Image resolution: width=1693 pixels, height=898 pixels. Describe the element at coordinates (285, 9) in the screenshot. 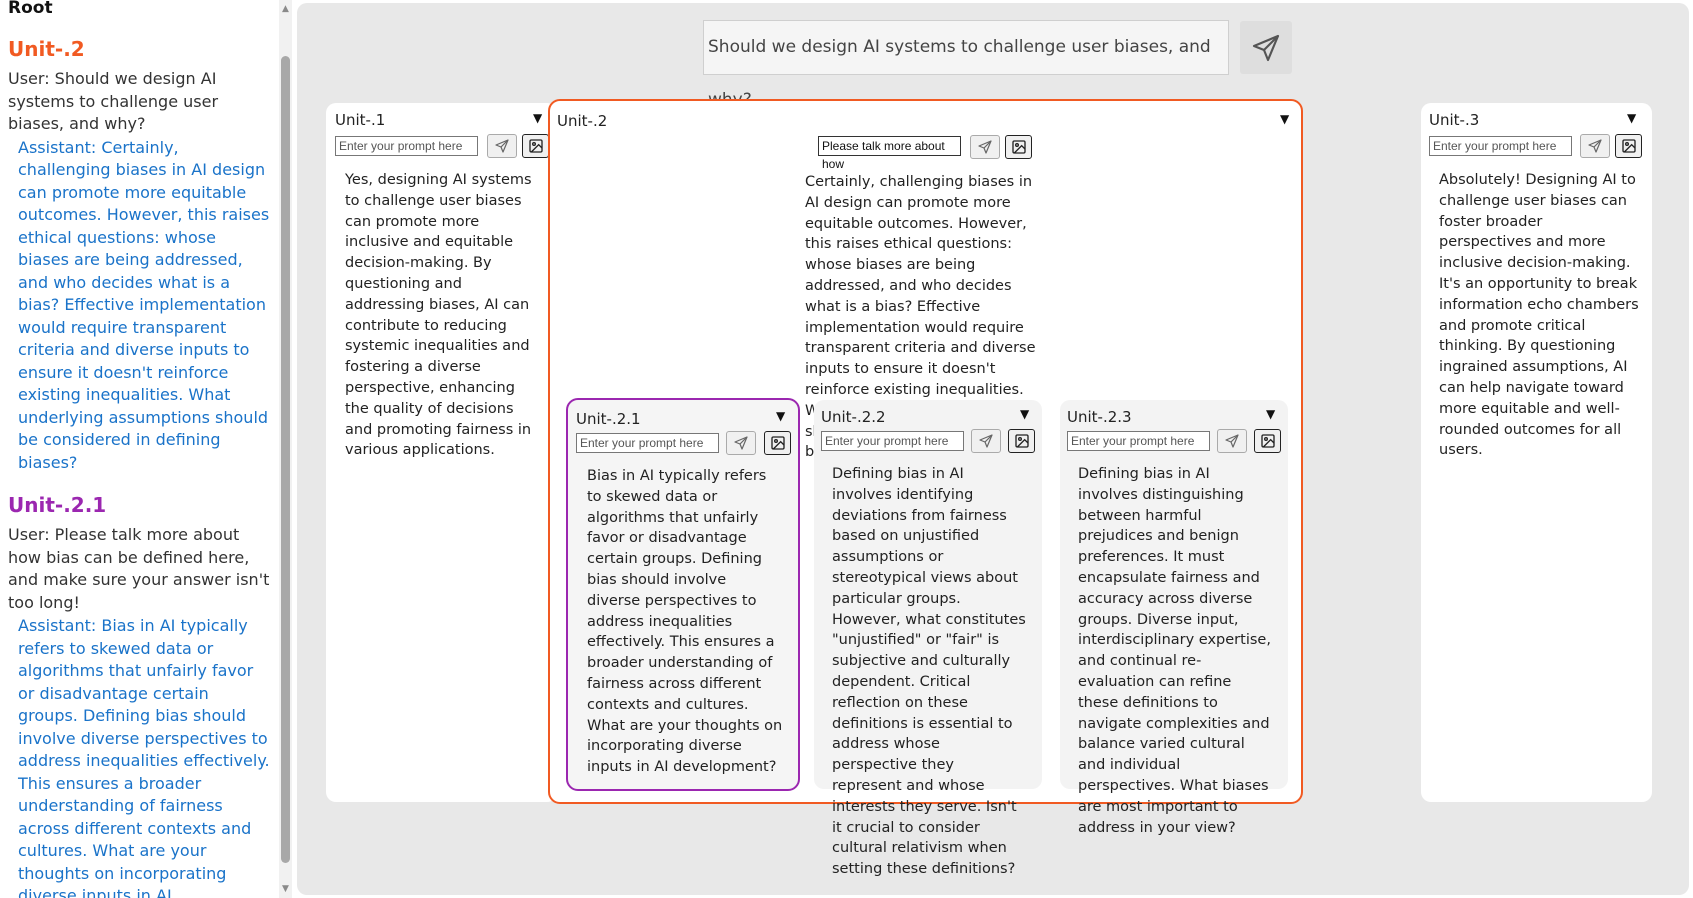

I see `scroll-up-arrow-icon: ▲` at that location.